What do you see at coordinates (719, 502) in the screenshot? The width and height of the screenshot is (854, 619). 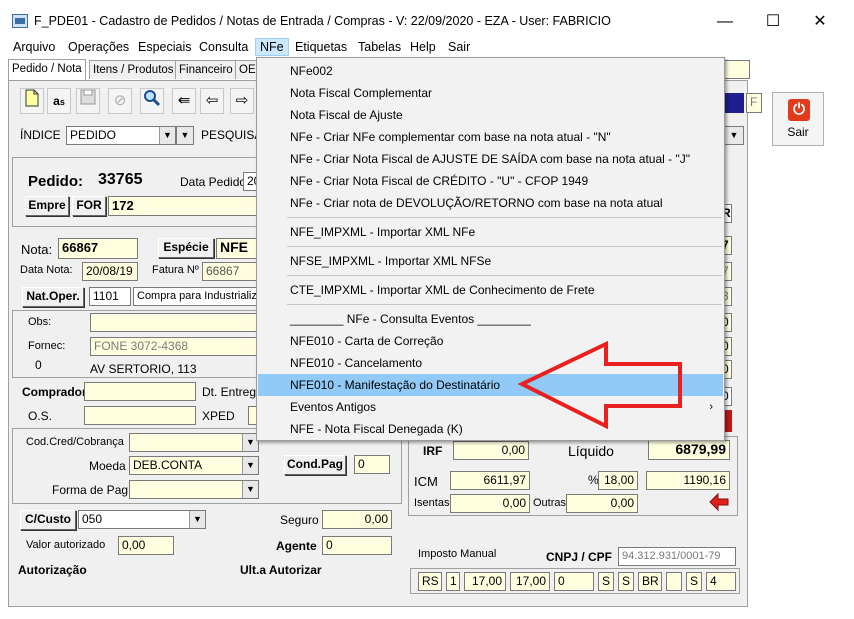 I see `arrow-left-icon` at bounding box center [719, 502].